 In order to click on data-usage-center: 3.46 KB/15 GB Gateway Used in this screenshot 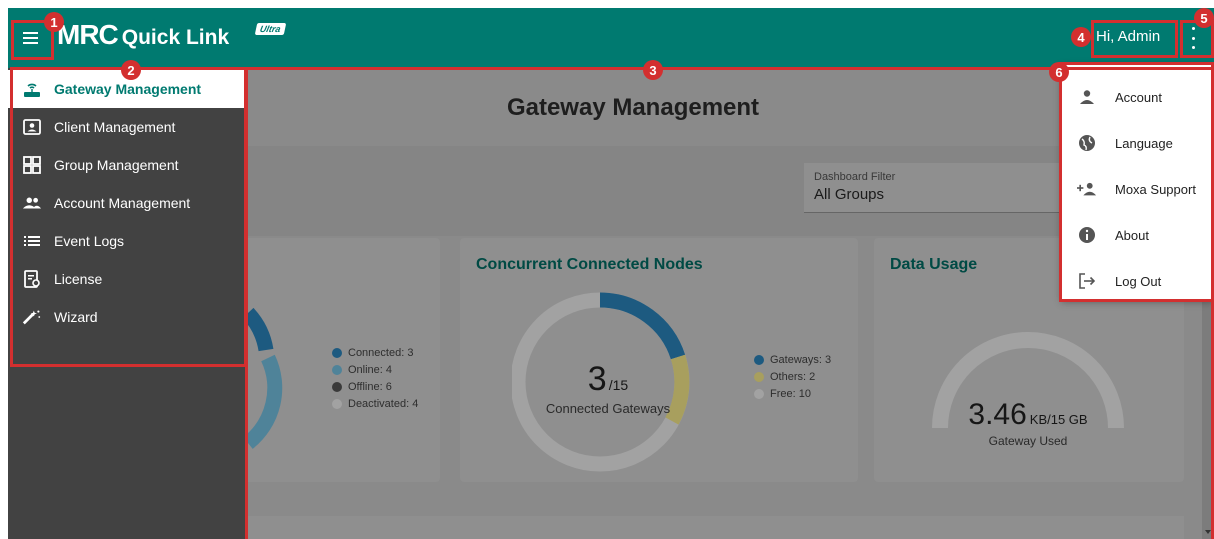, I will do `click(1028, 423)`.